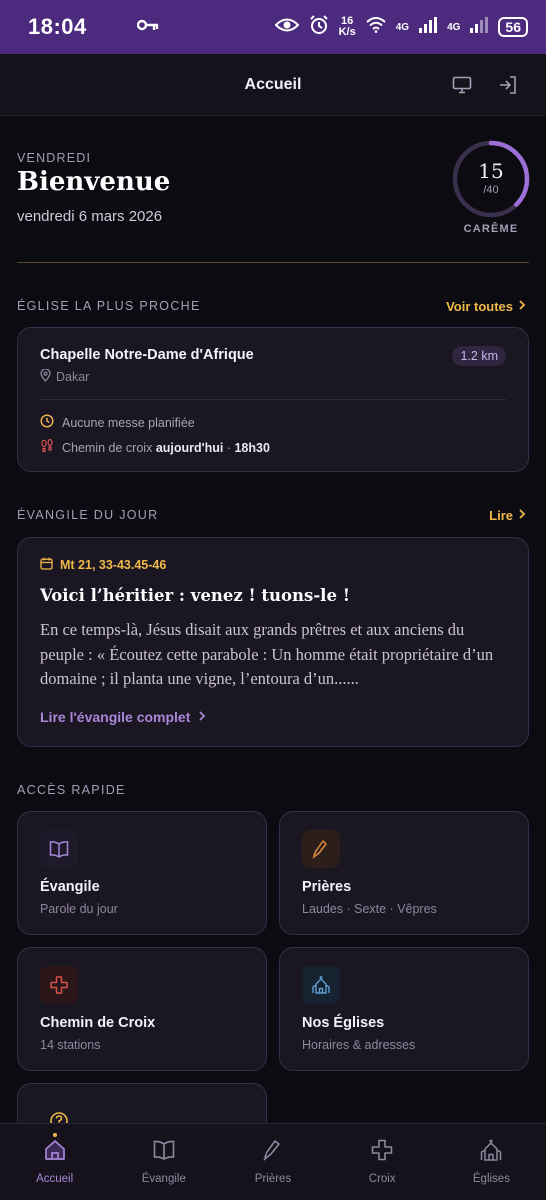 The height and width of the screenshot is (1200, 546). What do you see at coordinates (128, 422) in the screenshot?
I see `mass-info-text: Aucune messe planifiée` at bounding box center [128, 422].